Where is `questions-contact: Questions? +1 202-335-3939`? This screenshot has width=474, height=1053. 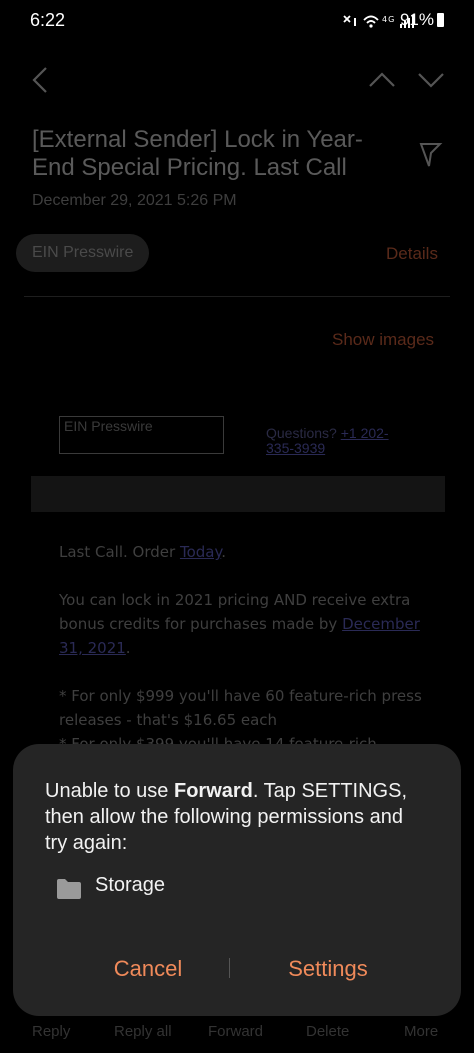 questions-contact: Questions? +1 202-335-3939 is located at coordinates (341, 441).